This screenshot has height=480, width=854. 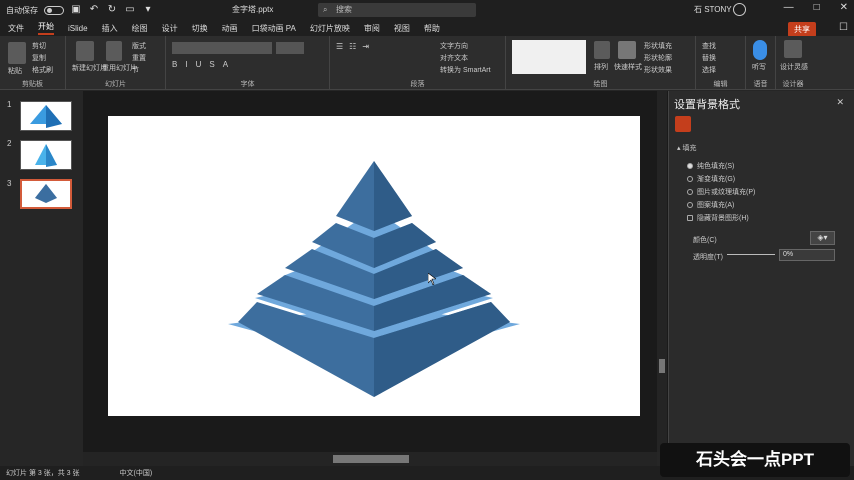 What do you see at coordinates (114, 51) in the screenshot?
I see `reuse-slides-icon` at bounding box center [114, 51].